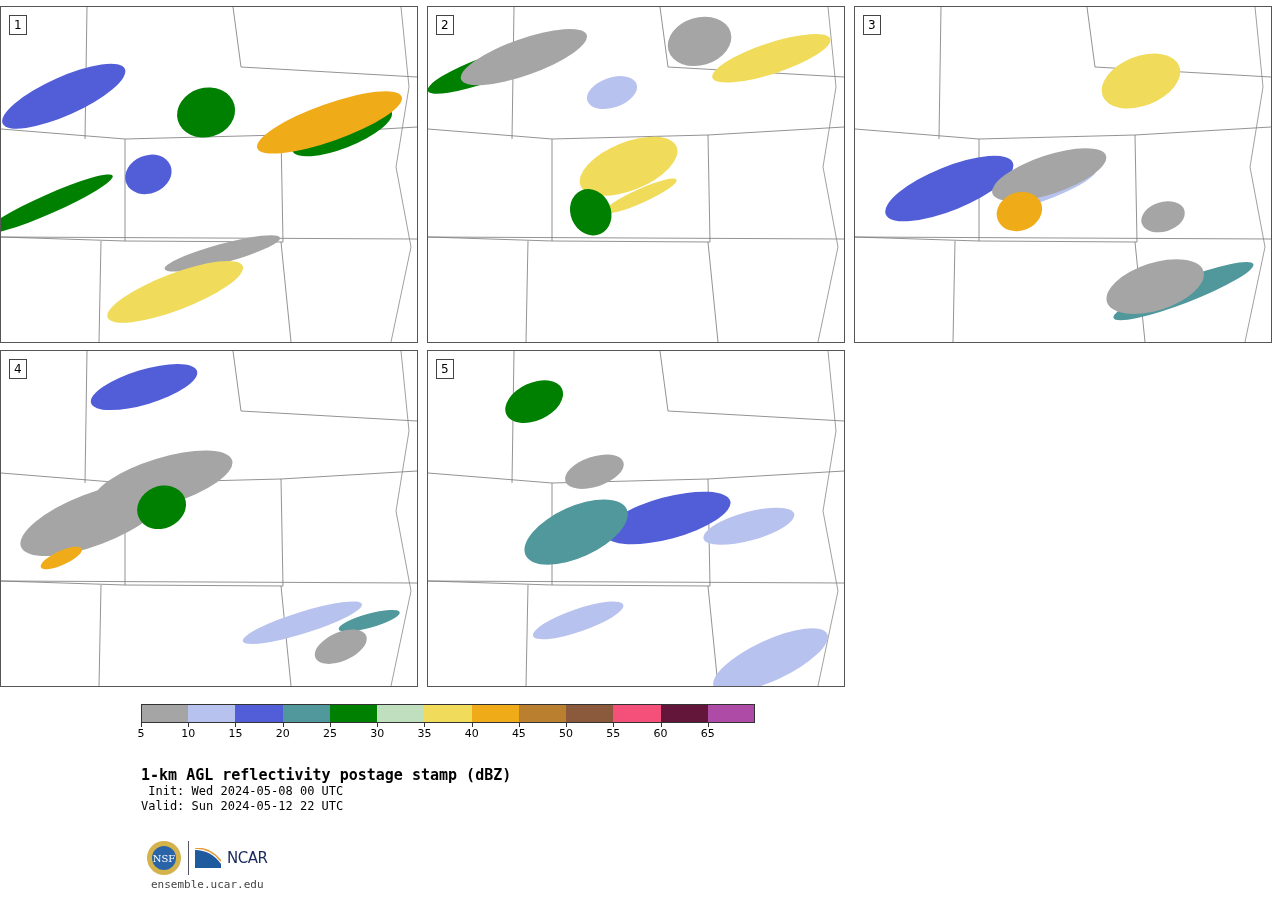  I want to click on globe-logo: NSF, so click(164, 858).